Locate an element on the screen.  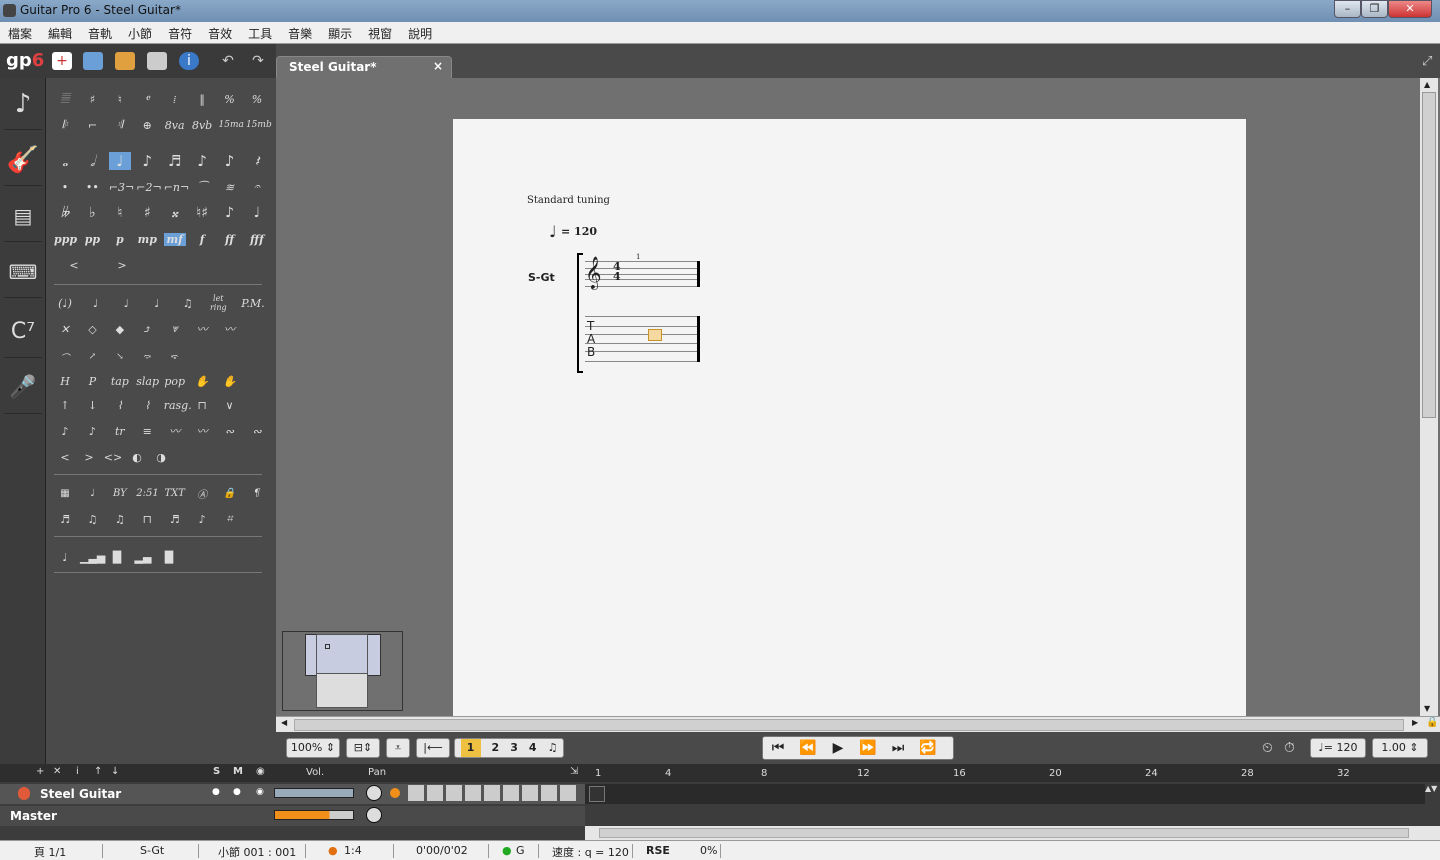
track-info-icon: i is located at coordinates (77, 771).